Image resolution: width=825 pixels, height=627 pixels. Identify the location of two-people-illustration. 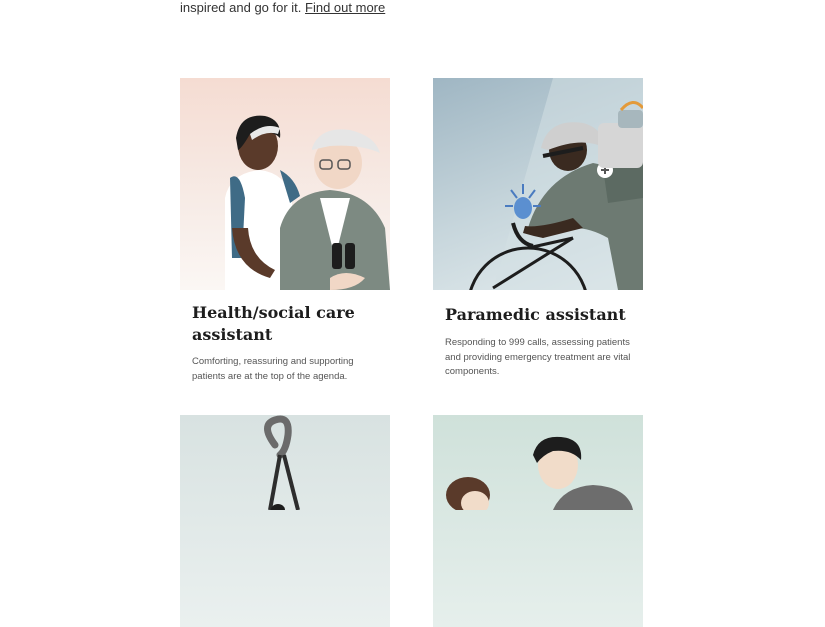
(538, 521).